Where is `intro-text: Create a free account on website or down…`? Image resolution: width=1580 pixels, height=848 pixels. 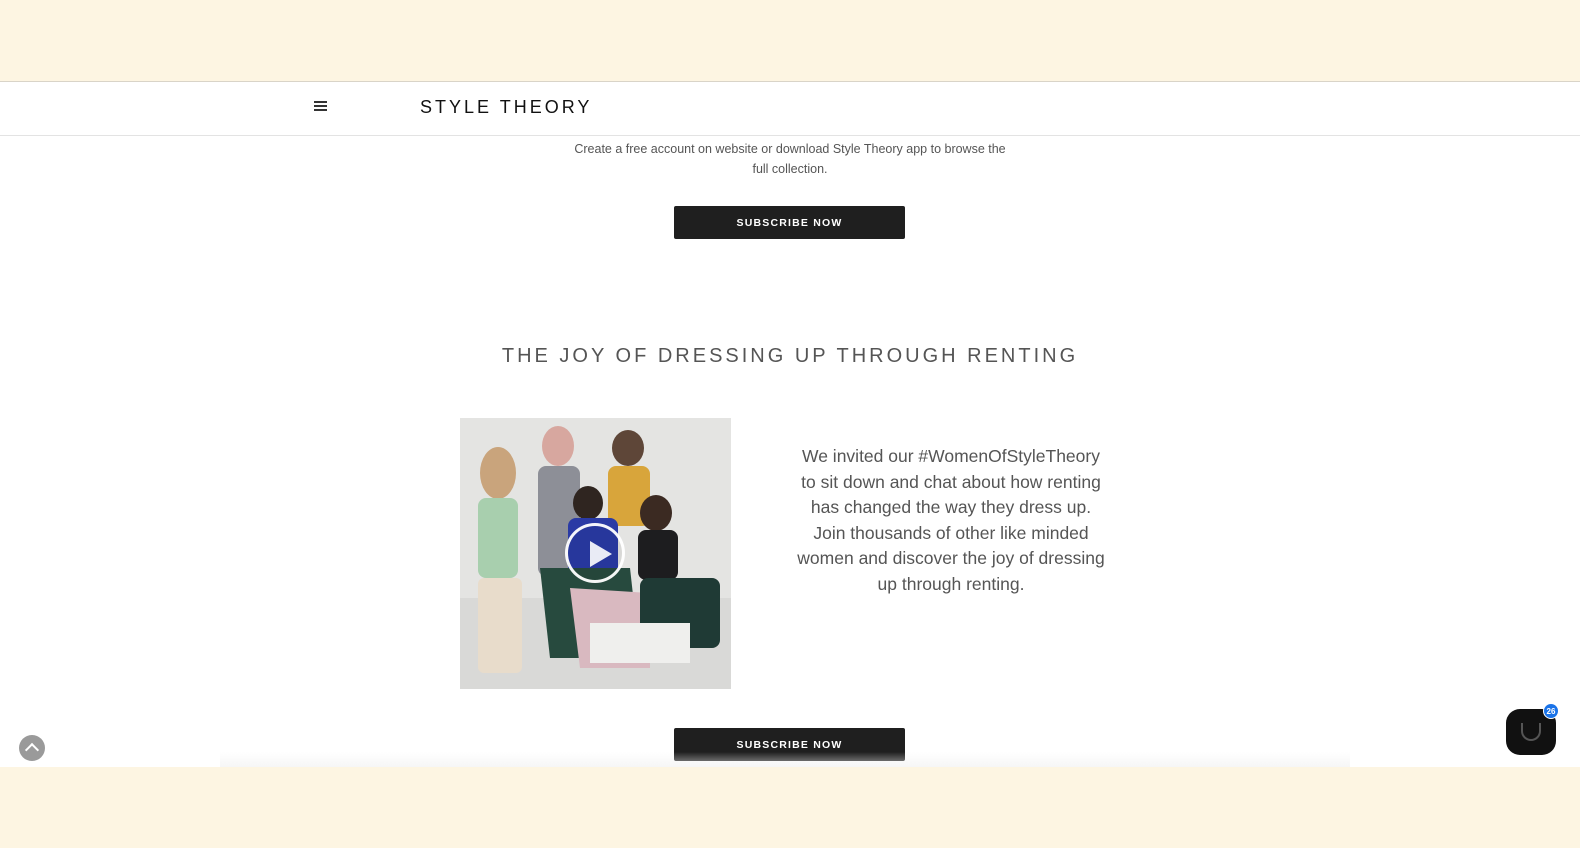 intro-text: Create a free account on website or down… is located at coordinates (790, 159).